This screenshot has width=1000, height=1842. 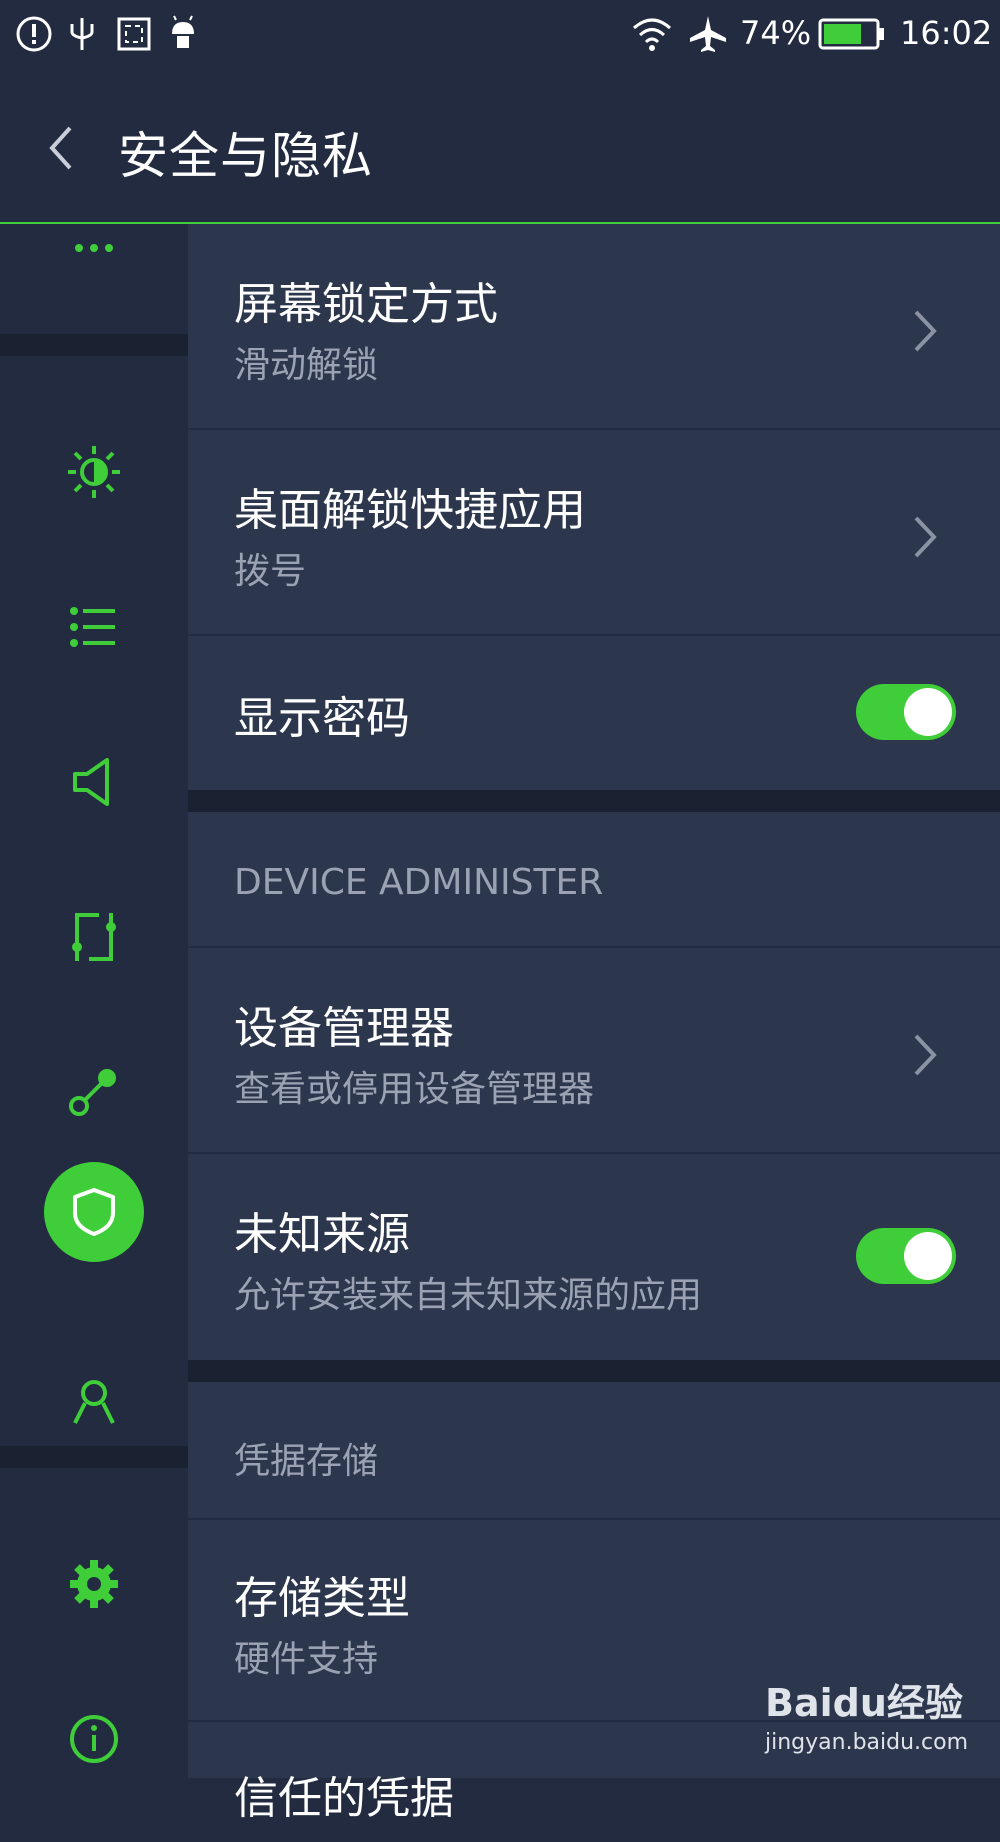 I want to click on baidu-jingyan-watermark: Baidu经验 jingyan.baidu.com, so click(x=867, y=1717).